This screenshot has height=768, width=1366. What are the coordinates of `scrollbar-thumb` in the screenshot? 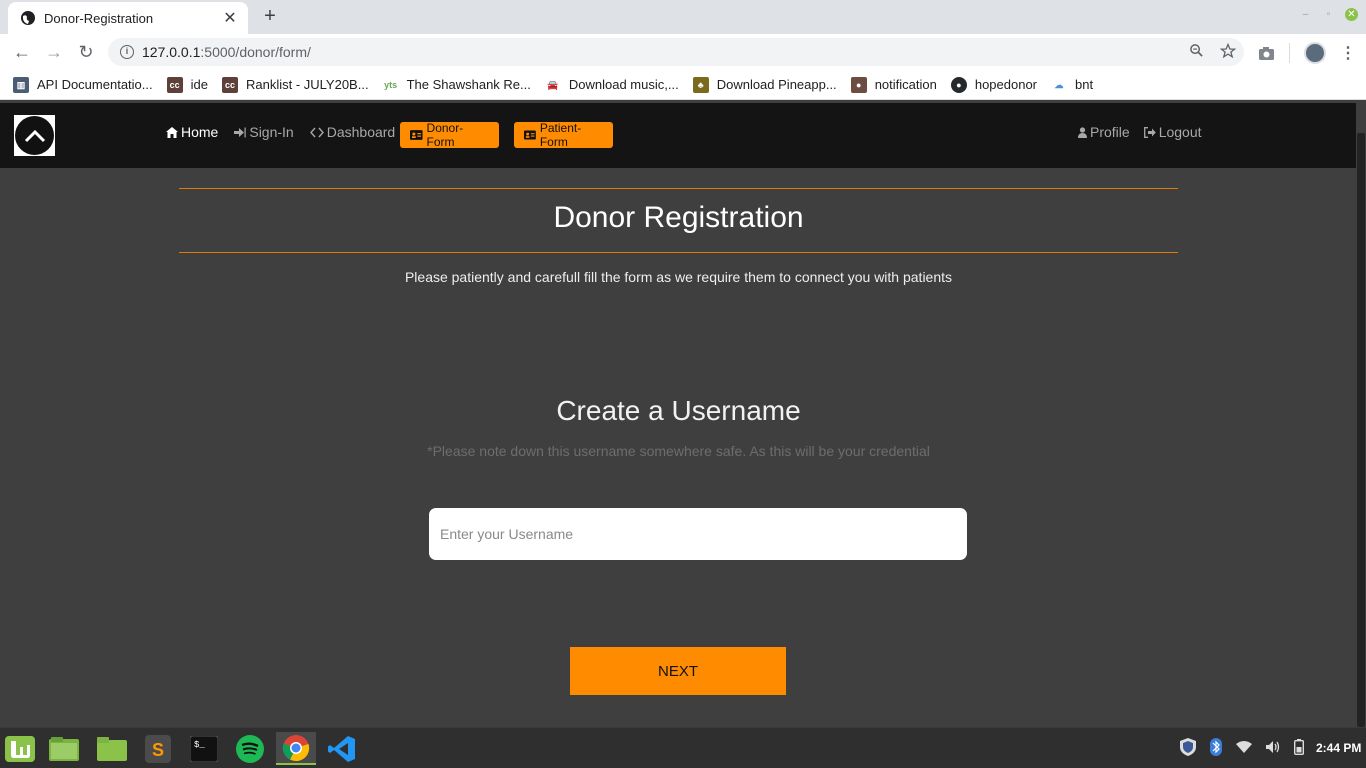 It's located at (1361, 430).